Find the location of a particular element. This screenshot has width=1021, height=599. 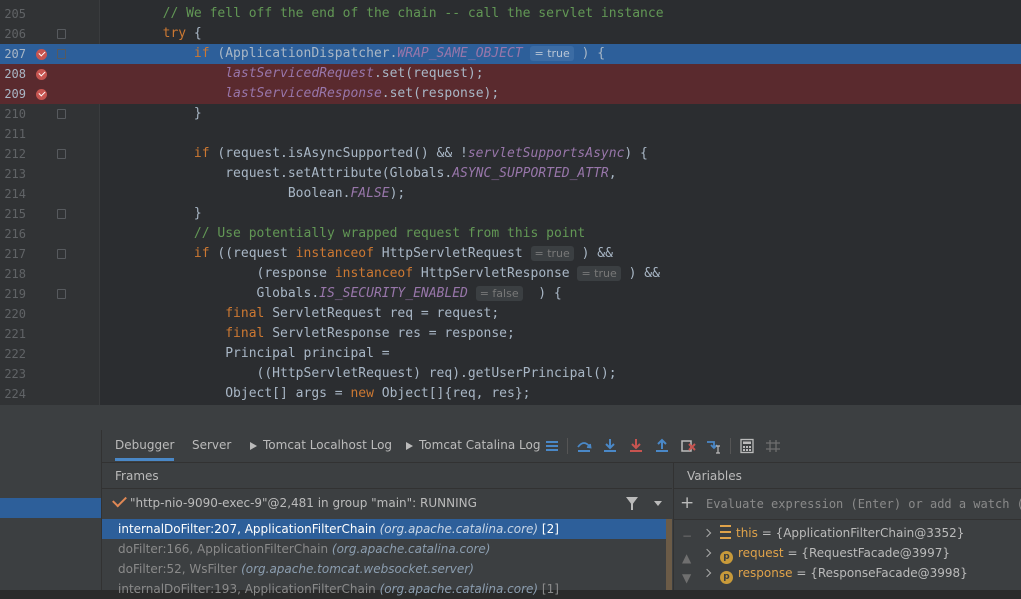

code-line: 214 Boolean.FALSE); is located at coordinates (510, 194).